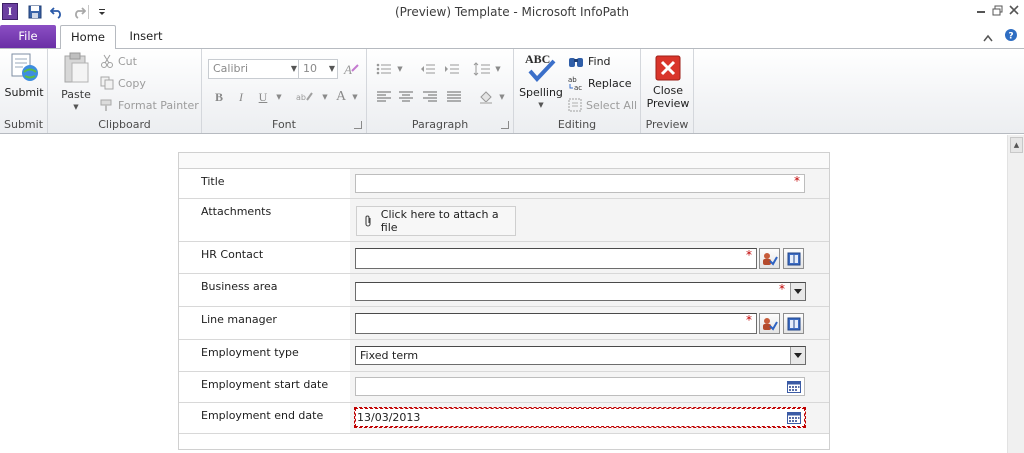 The width and height of the screenshot is (1024, 453). I want to click on employment-type-dropdown: Fixed term, so click(580, 355).